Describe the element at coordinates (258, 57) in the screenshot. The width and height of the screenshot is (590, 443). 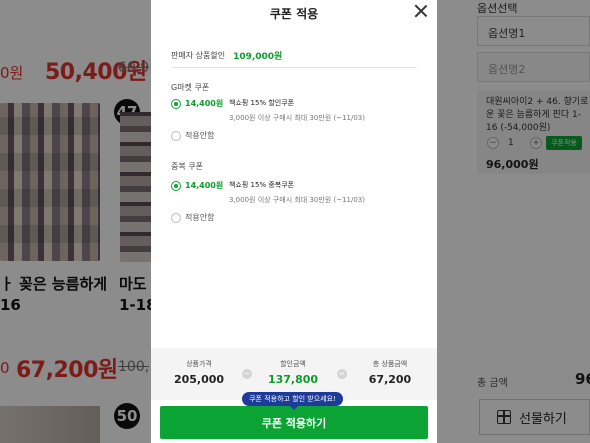
I see `seller-discount-value: 109,000원` at that location.